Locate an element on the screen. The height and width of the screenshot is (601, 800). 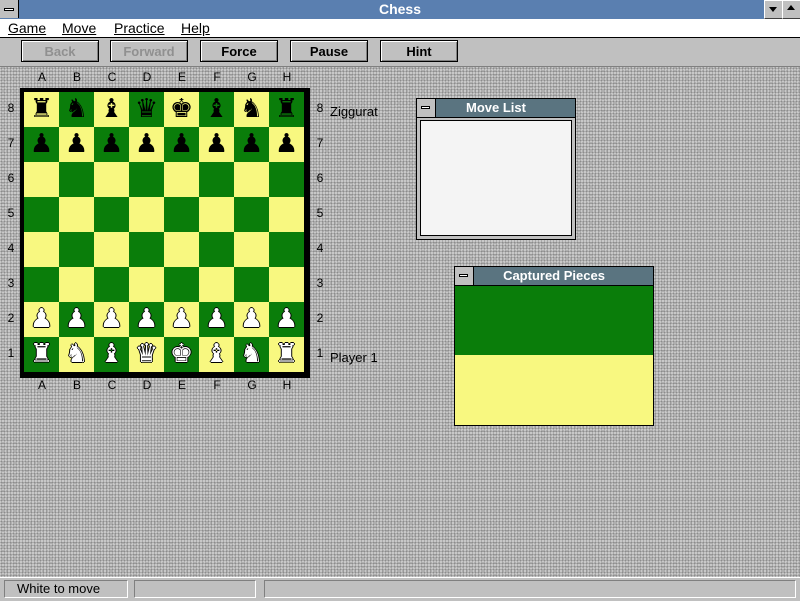
square-a8: ♜ is located at coordinates (41, 109).